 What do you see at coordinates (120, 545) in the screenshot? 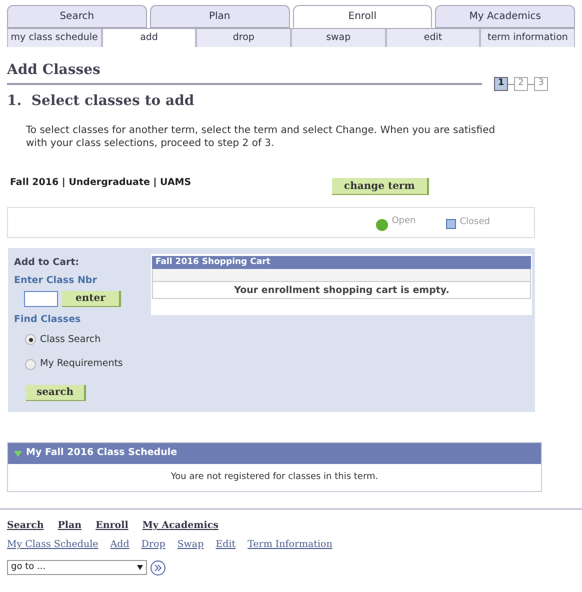
I see `footer-sublink: Add` at bounding box center [120, 545].